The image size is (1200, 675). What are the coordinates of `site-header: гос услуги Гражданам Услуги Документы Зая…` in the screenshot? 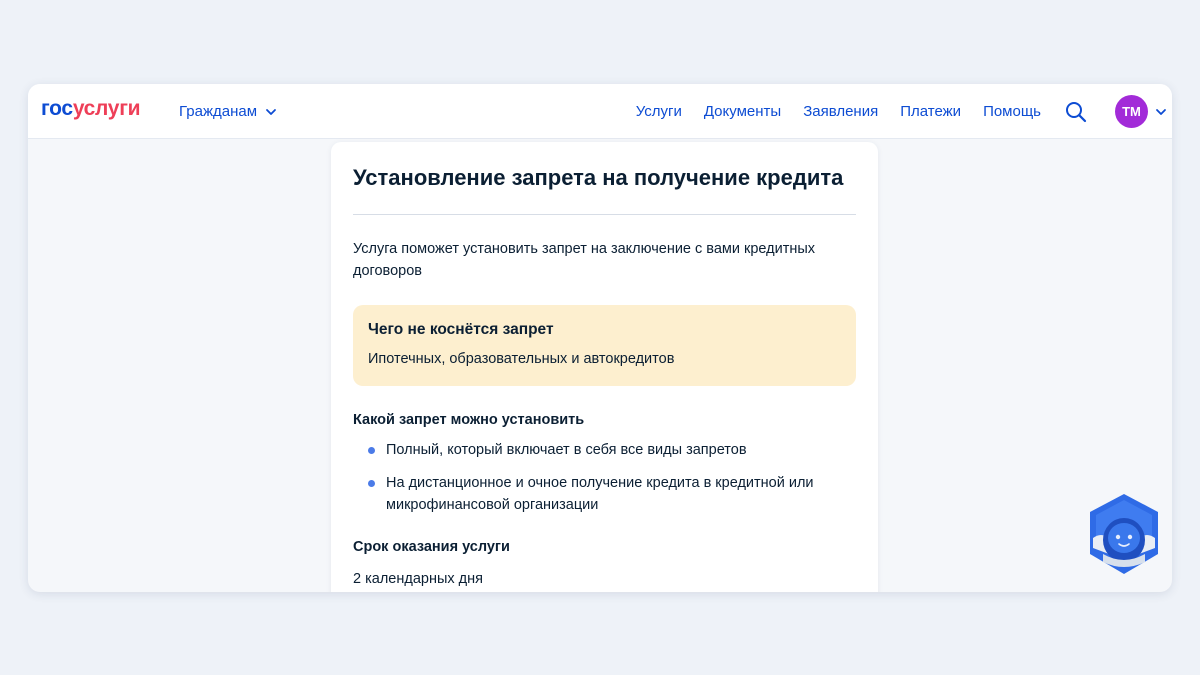 It's located at (600, 111).